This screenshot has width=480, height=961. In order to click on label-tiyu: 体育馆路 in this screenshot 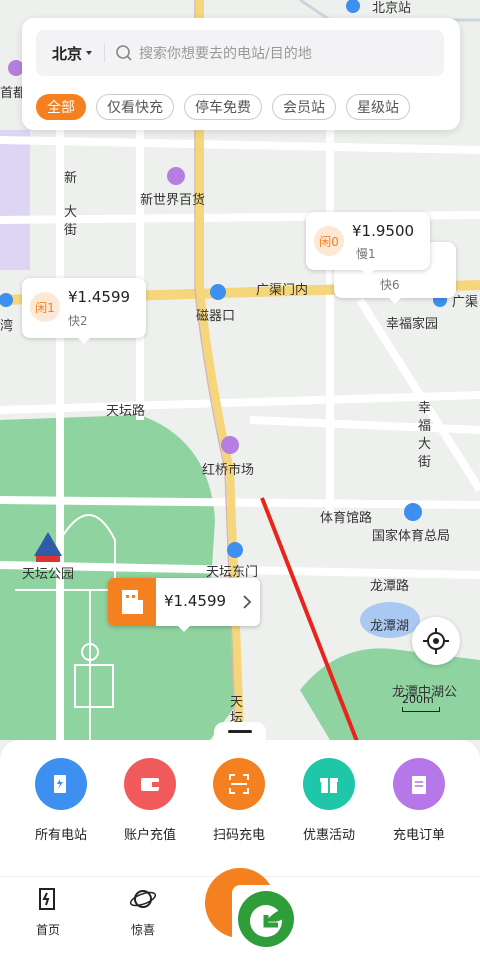, I will do `click(346, 518)`.